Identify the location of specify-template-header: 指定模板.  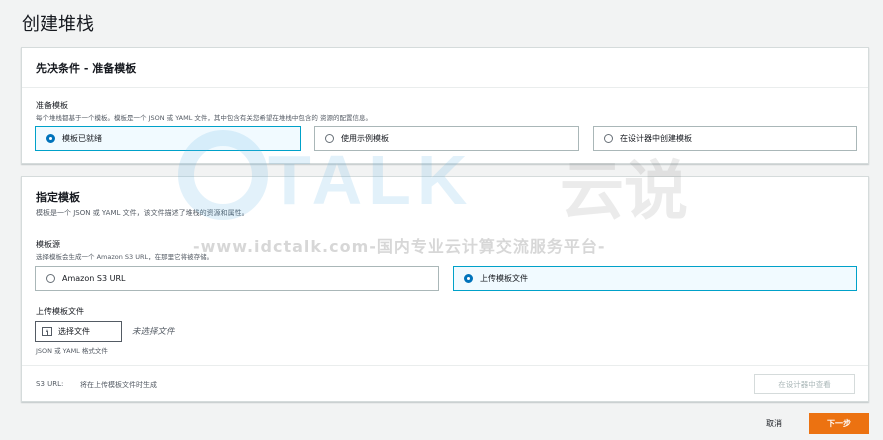
(58, 197).